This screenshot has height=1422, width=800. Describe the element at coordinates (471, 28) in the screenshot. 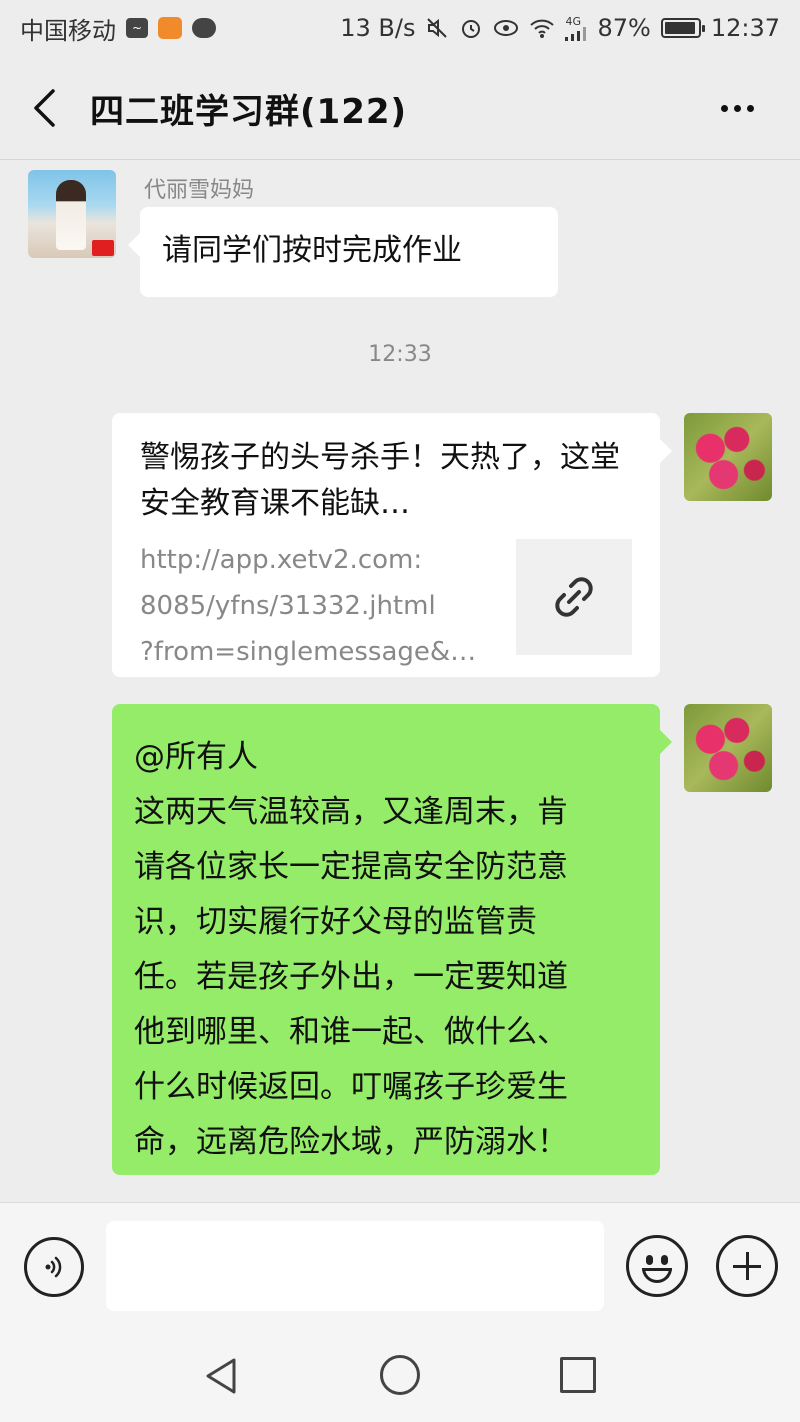

I see `alarm-icon` at that location.